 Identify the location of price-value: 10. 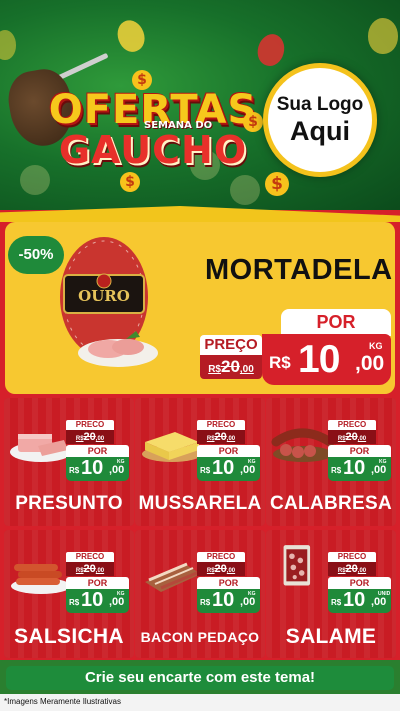
(319, 359).